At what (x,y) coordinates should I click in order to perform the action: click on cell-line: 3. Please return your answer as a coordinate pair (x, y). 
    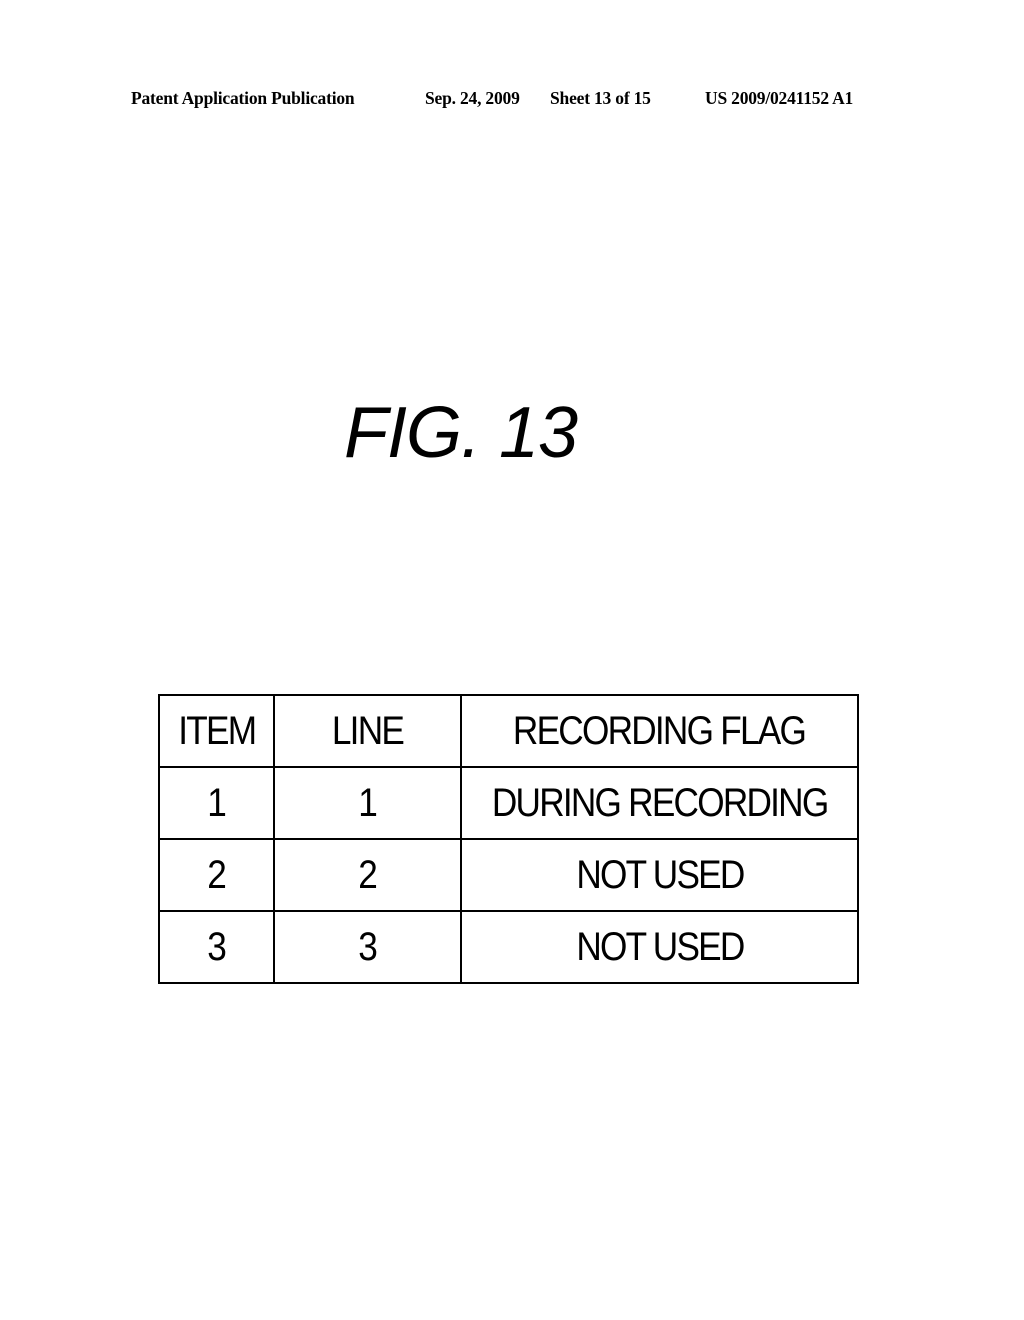
    Looking at the image, I should click on (367, 947).